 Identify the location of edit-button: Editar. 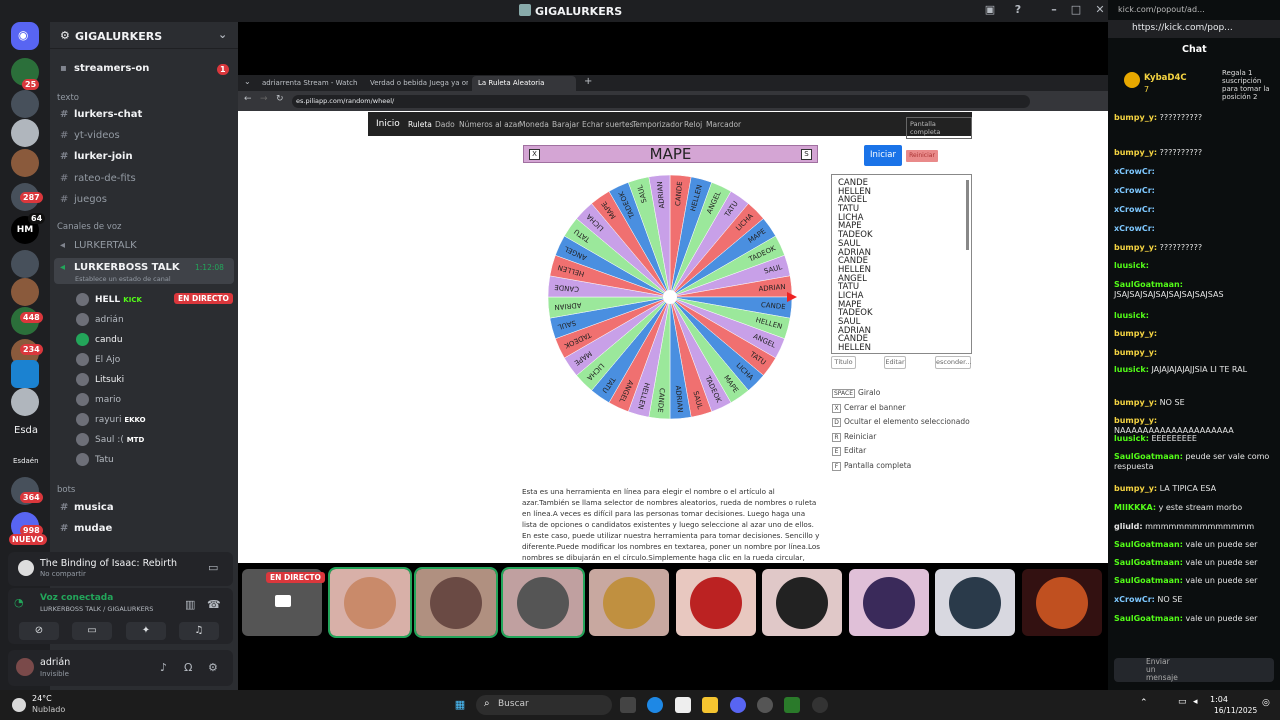
(895, 362).